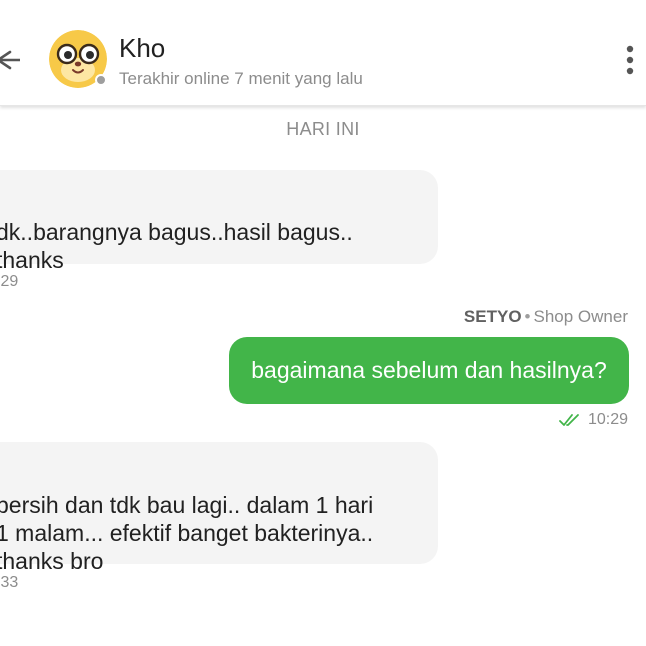  What do you see at coordinates (10, 60) in the screenshot?
I see `back-arrow-icon` at bounding box center [10, 60].